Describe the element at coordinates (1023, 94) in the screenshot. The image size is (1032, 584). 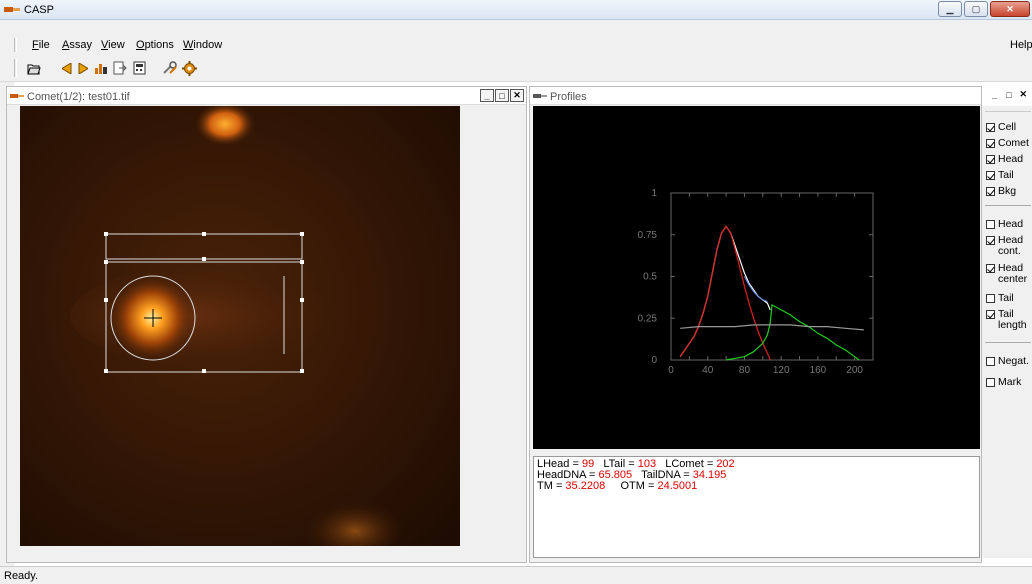
I see `profiles-close-button: ✕` at that location.